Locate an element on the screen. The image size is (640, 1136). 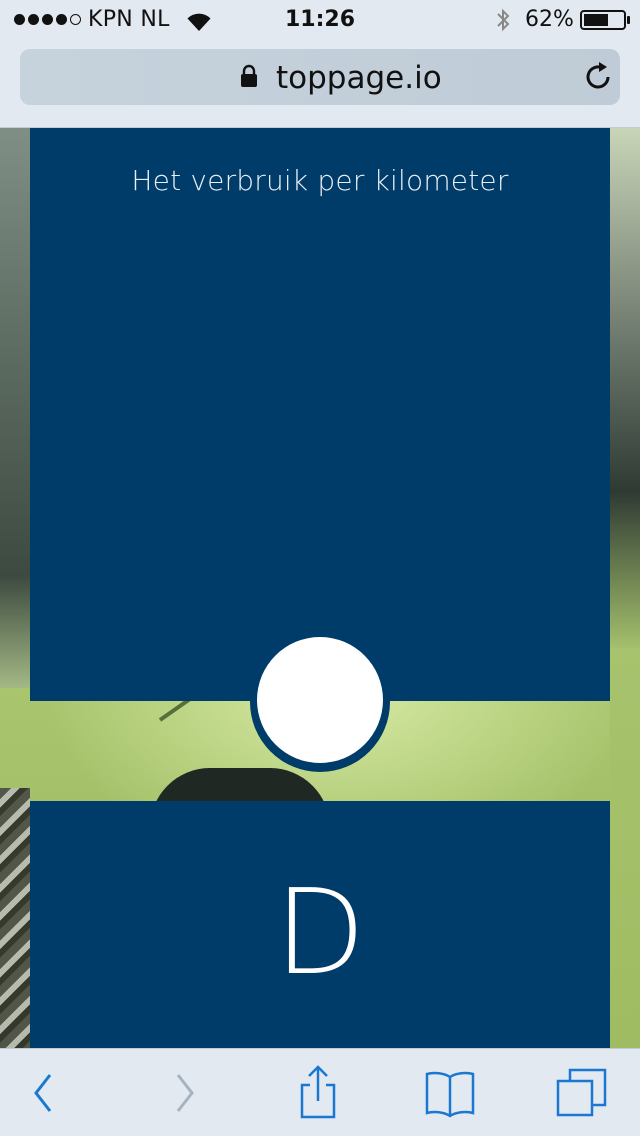
browser-toolbar is located at coordinates (320, 1092).